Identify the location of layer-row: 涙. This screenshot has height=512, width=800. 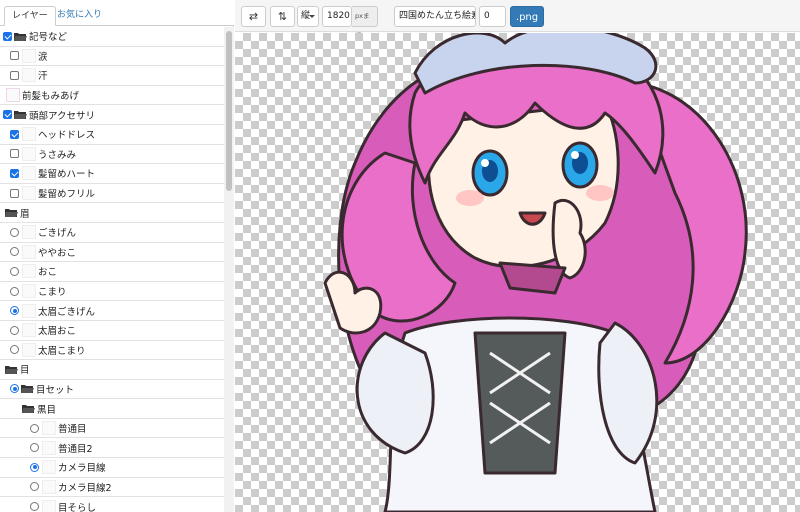
(112, 57).